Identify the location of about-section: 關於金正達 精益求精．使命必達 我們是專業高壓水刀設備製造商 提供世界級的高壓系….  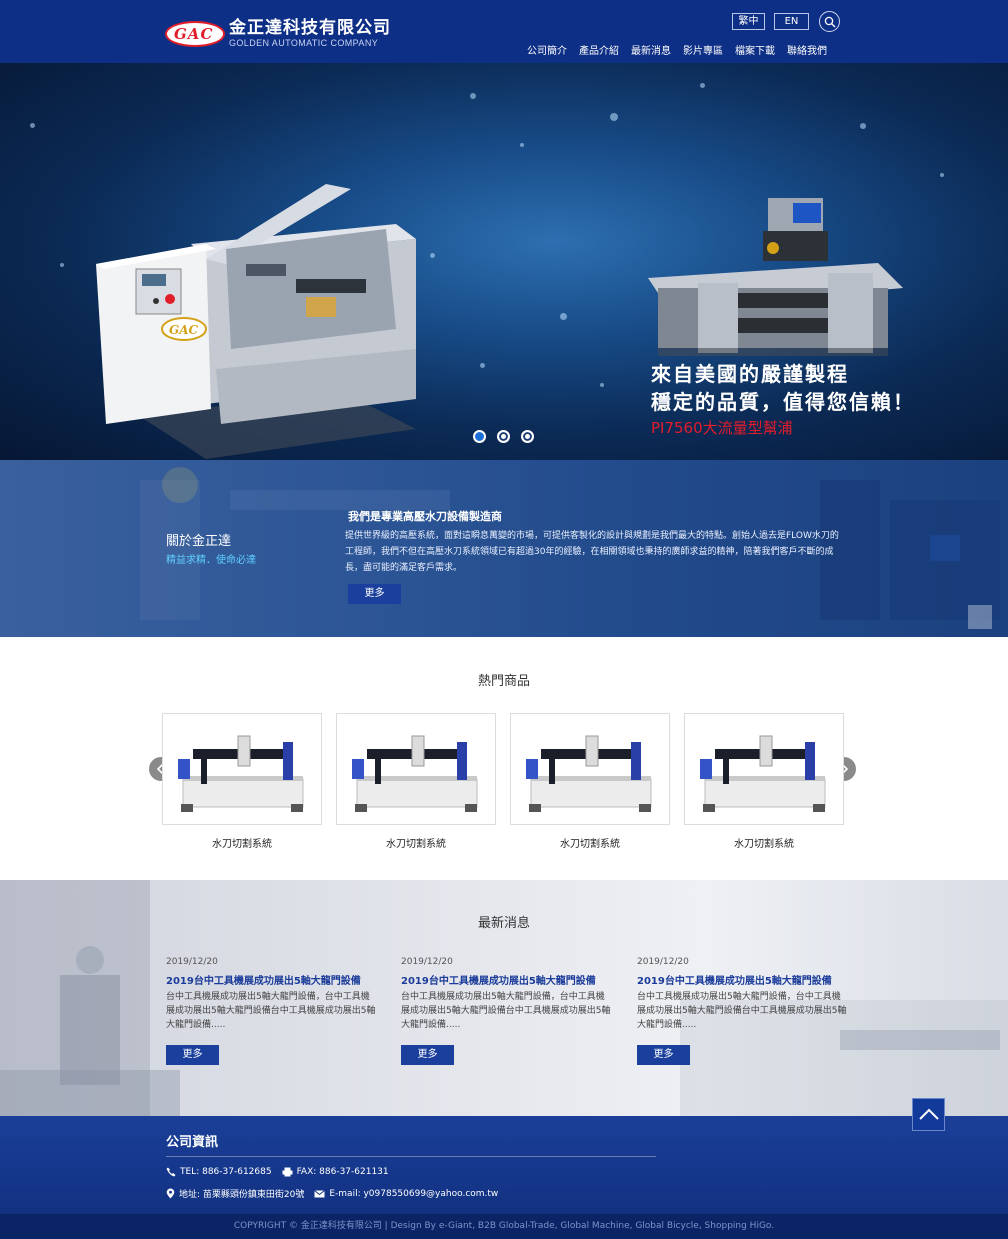
(504, 548).